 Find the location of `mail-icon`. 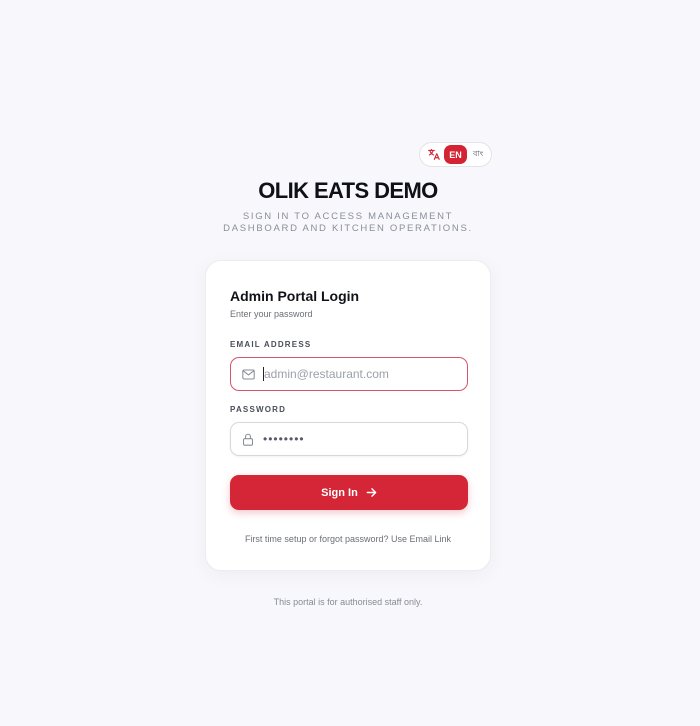

mail-icon is located at coordinates (248, 374).